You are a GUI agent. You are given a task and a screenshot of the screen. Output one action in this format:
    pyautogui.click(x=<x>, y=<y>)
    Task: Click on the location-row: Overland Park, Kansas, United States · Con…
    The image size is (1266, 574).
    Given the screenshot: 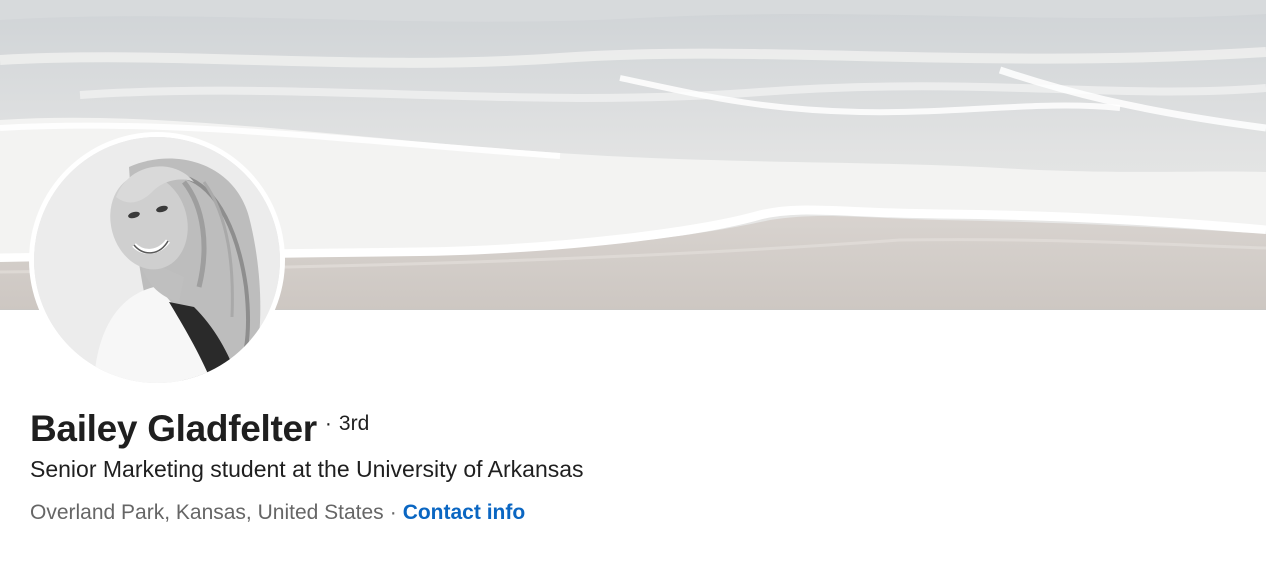 What is the action you would take?
    pyautogui.click(x=277, y=513)
    